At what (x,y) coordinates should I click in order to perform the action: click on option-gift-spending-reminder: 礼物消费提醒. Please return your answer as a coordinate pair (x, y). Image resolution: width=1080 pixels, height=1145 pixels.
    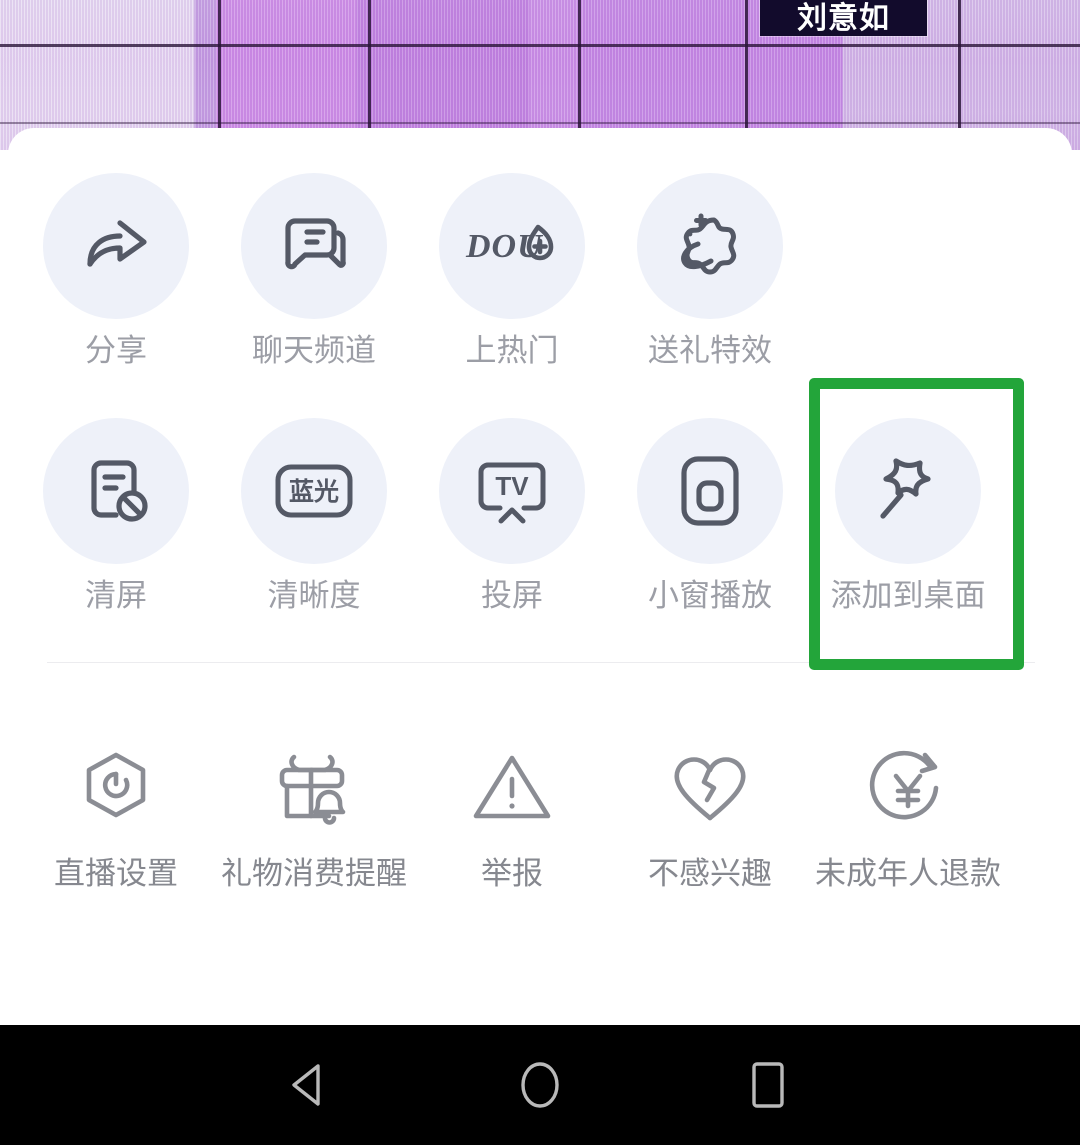
    Looking at the image, I should click on (314, 808).